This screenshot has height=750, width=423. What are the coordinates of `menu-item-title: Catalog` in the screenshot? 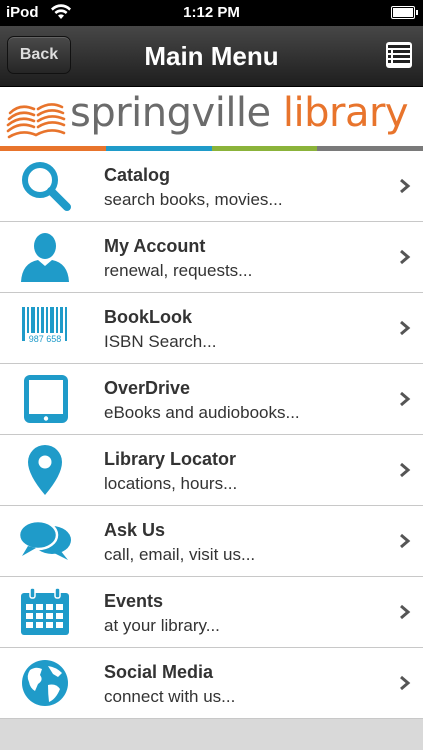 It's located at (137, 175).